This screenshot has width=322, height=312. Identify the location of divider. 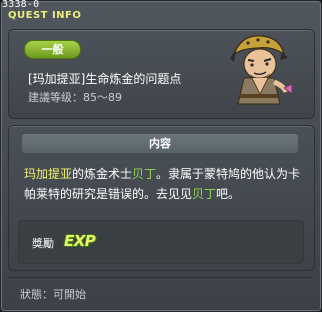
(160, 277).